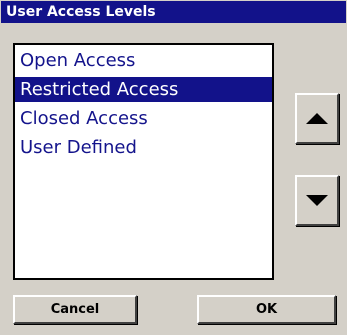  Describe the element at coordinates (75, 309) in the screenshot. I see `cancel-button: Cancel` at that location.